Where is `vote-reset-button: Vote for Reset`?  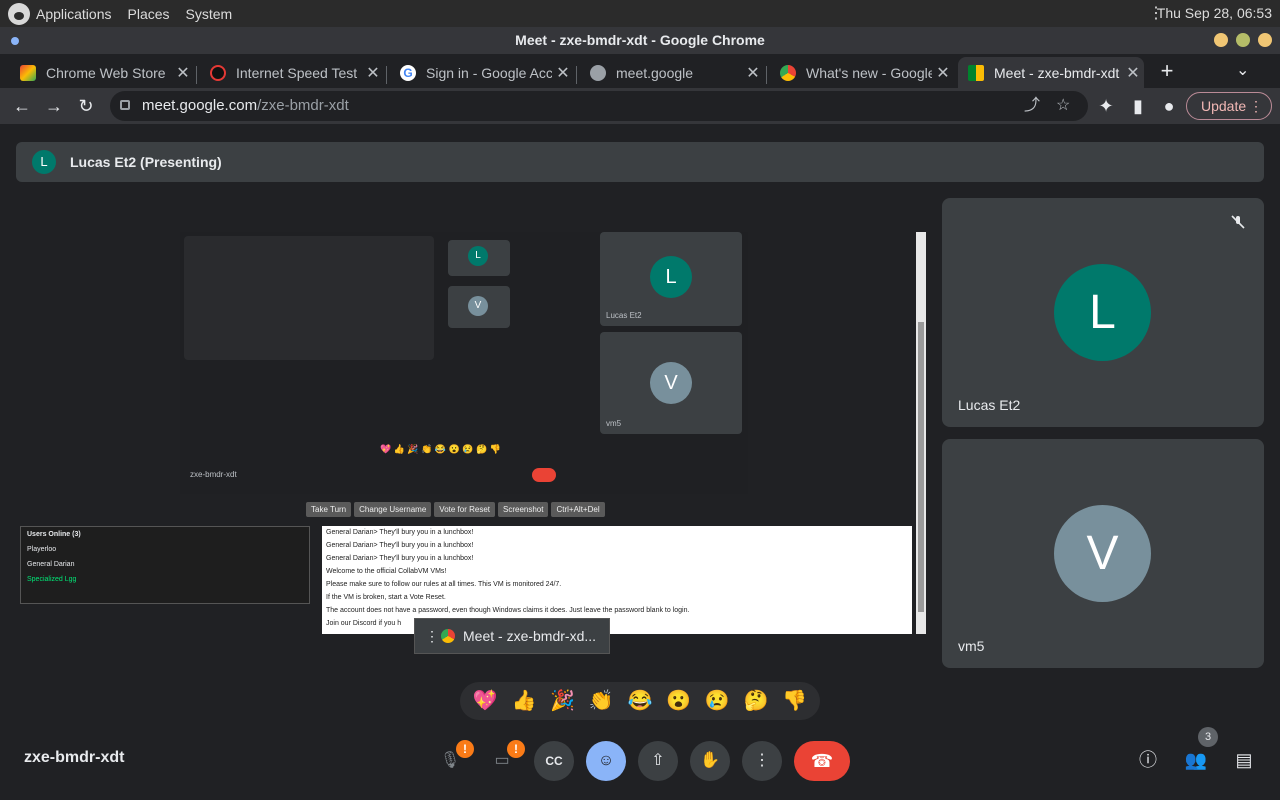
vote-reset-button: Vote for Reset is located at coordinates (464, 509).